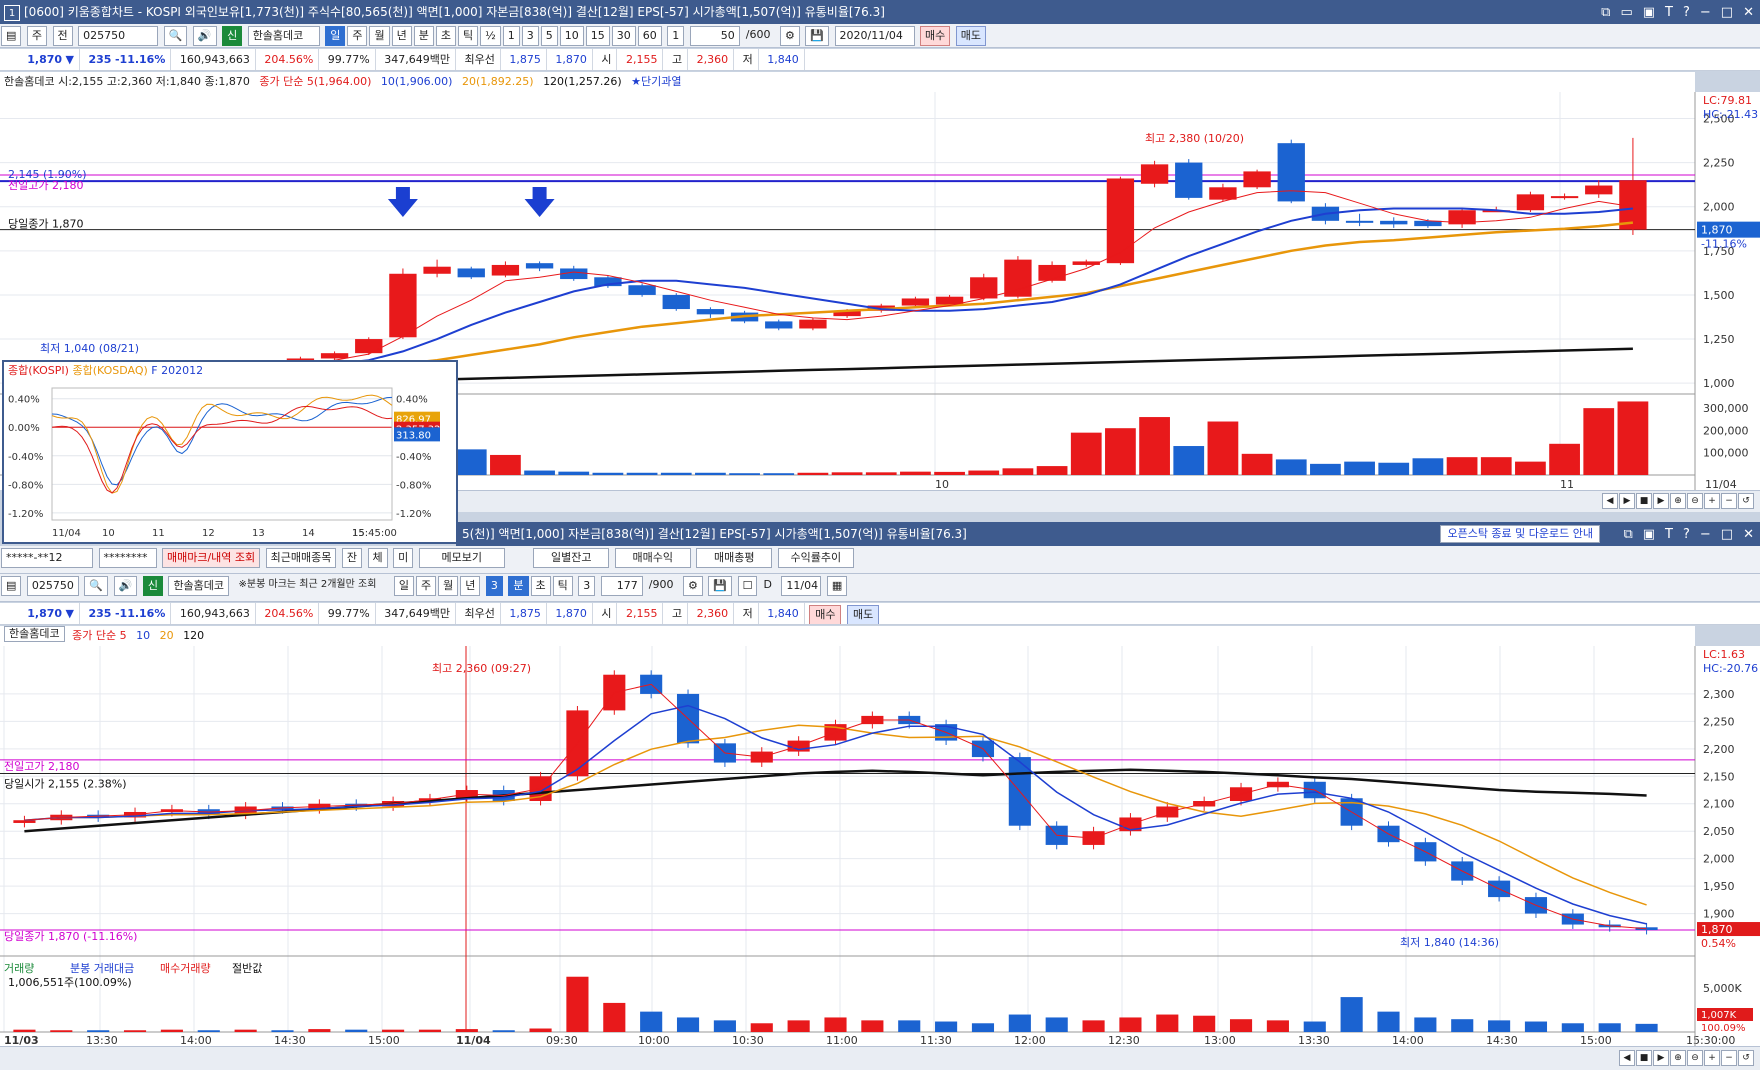 This screenshot has height=1070, width=1760. I want to click on zoom-out-icon: ⊖, so click(1695, 501).